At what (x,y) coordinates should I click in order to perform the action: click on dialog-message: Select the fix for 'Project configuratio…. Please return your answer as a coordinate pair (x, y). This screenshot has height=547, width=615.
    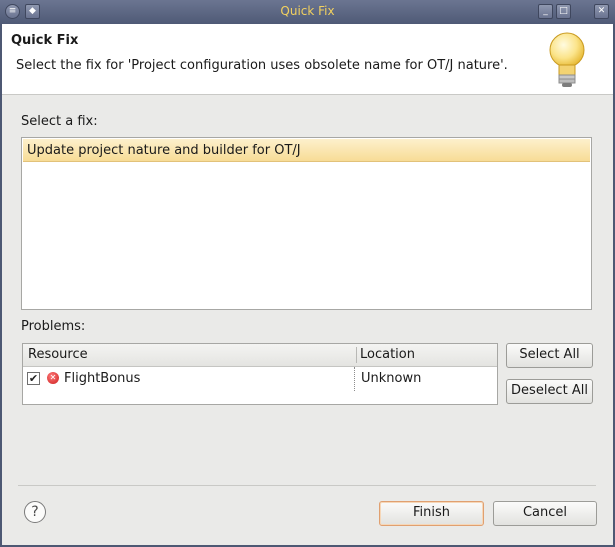
    Looking at the image, I should click on (262, 65).